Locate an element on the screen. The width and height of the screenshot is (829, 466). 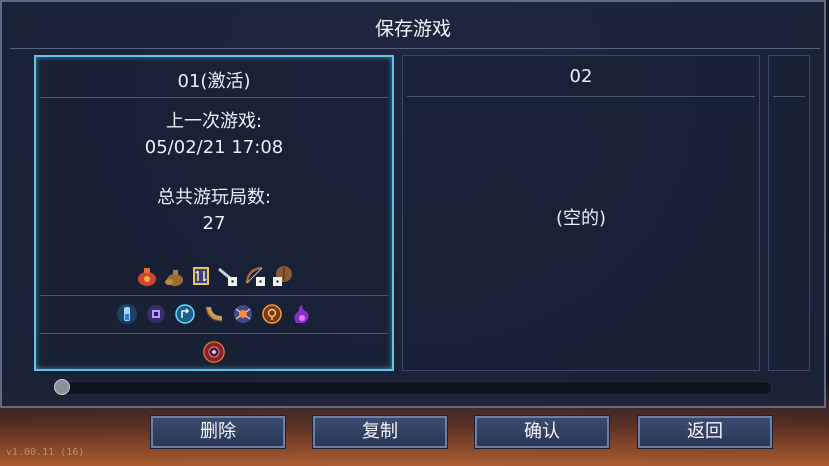
last-played-value: 05/02/21 17:08 is located at coordinates (214, 147).